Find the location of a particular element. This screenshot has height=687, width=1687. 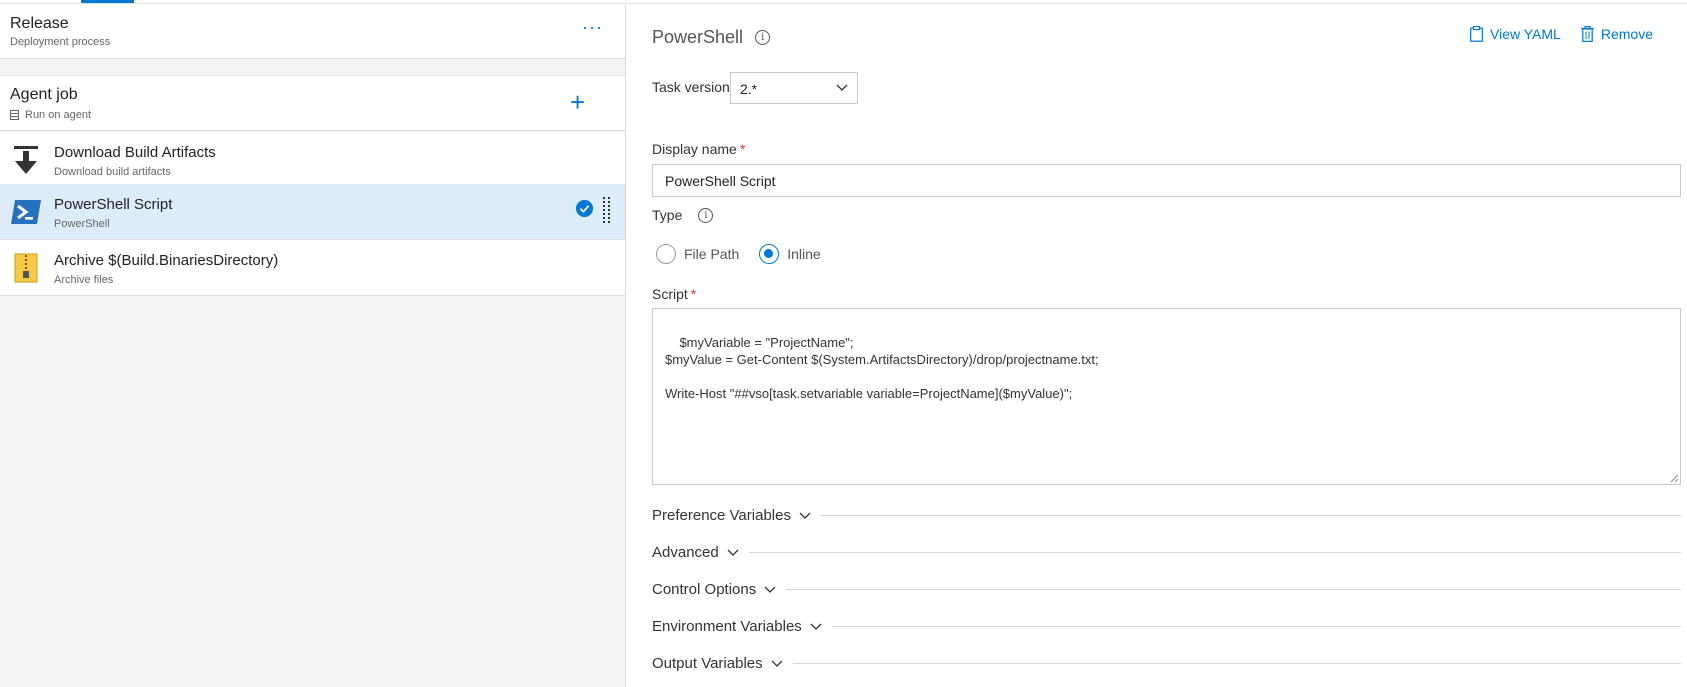

top-border is located at coordinates (843, 2).